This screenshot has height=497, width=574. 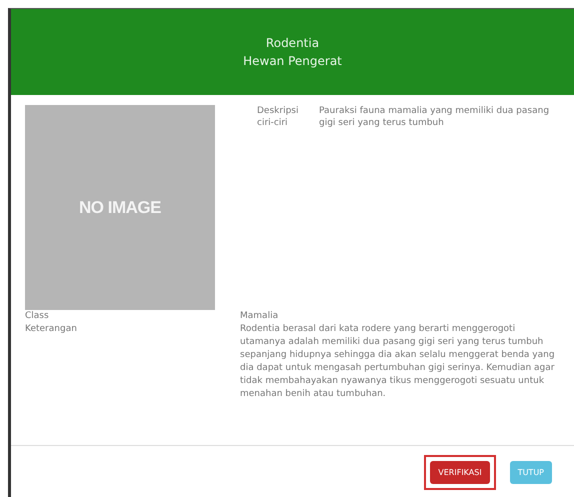 What do you see at coordinates (273, 123) in the screenshot?
I see `field-label: ciri-ciri` at bounding box center [273, 123].